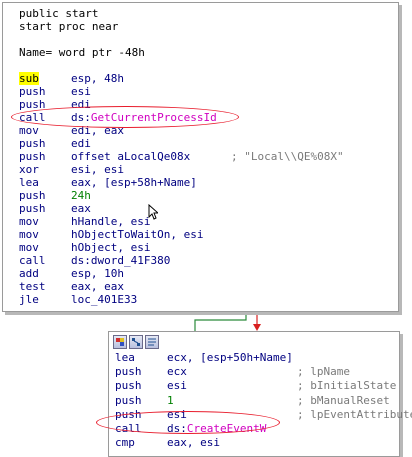 This screenshot has width=412, height=457. Describe the element at coordinates (255, 400) in the screenshot. I see `code-line: push 1 ; bManualReset` at that location.